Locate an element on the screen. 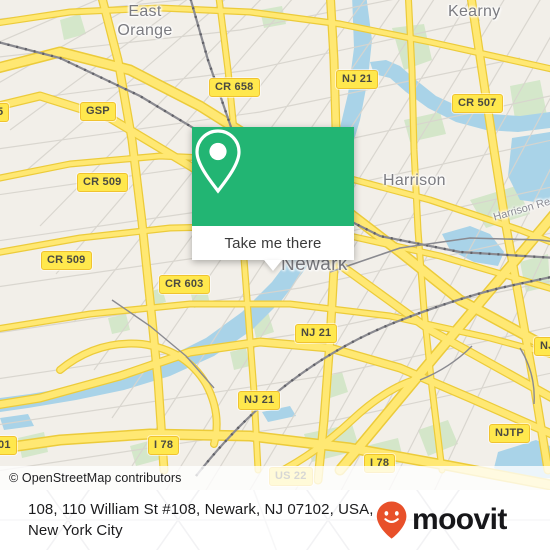 The width and height of the screenshot is (550, 550). road-shield-njtp-upper: NJTP is located at coordinates (542, 346).